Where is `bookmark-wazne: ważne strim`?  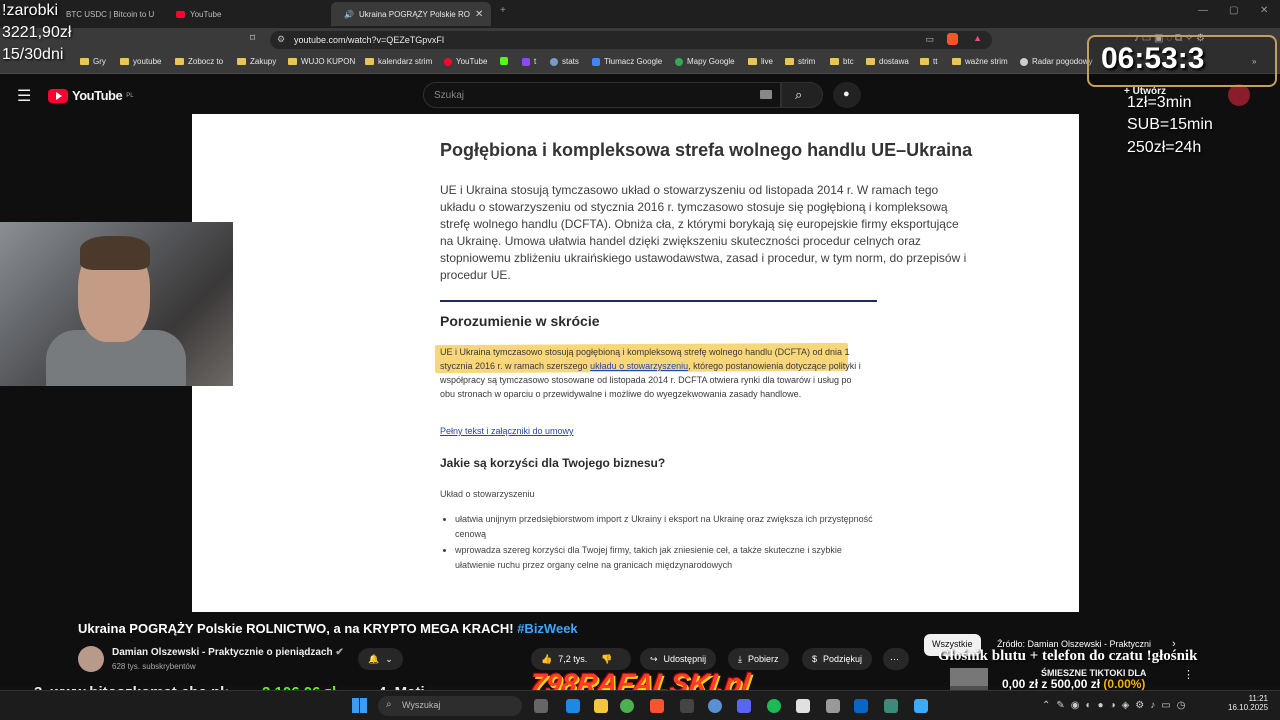 bookmark-wazne: ważne strim is located at coordinates (980, 61).